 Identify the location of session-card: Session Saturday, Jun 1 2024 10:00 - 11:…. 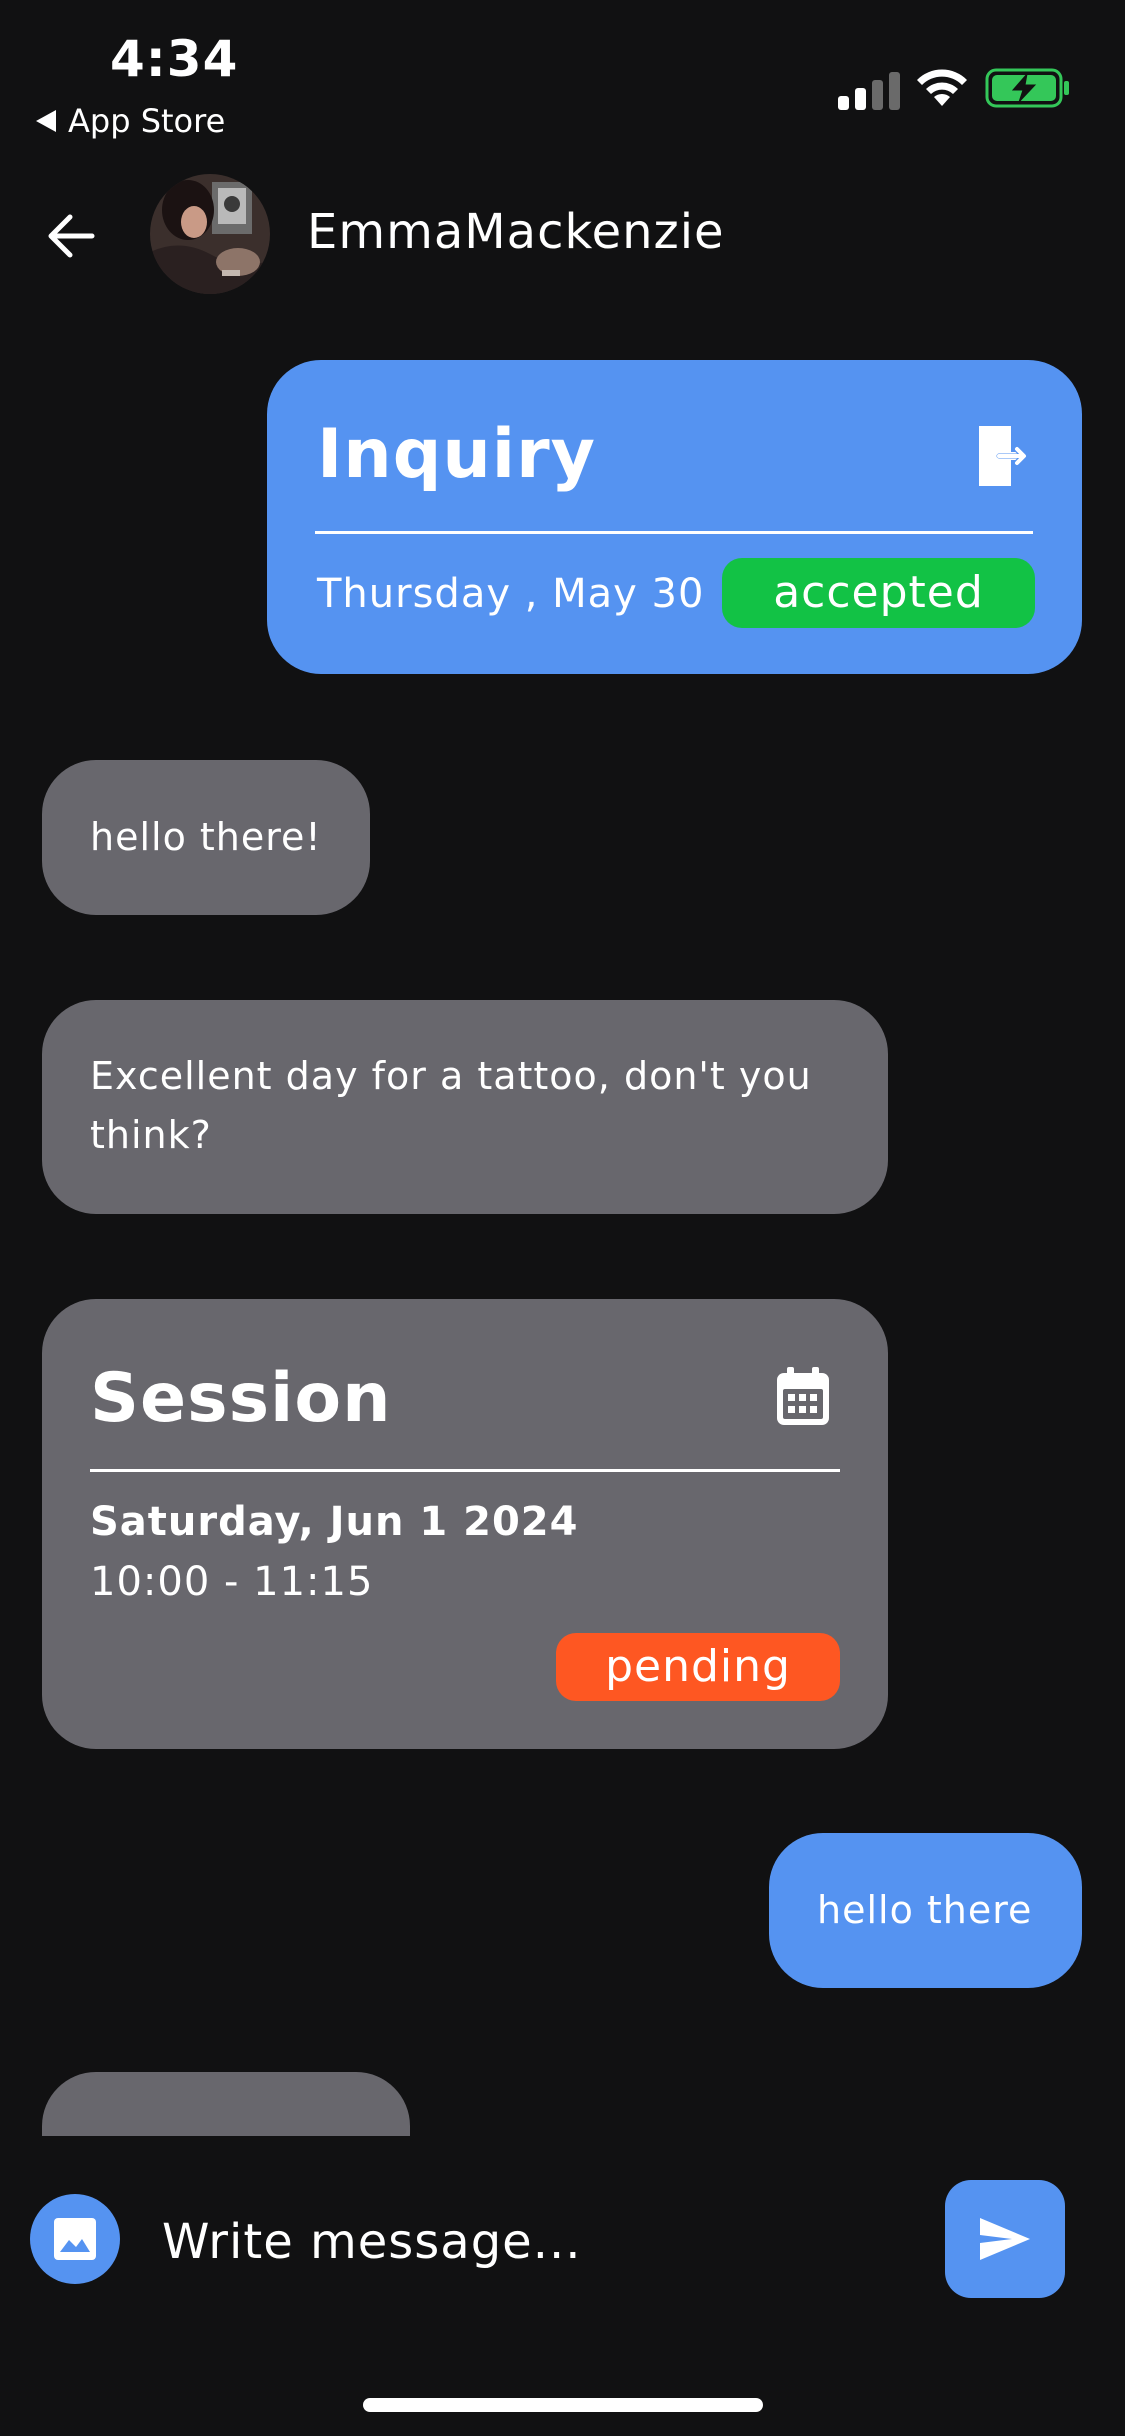
(465, 1524).